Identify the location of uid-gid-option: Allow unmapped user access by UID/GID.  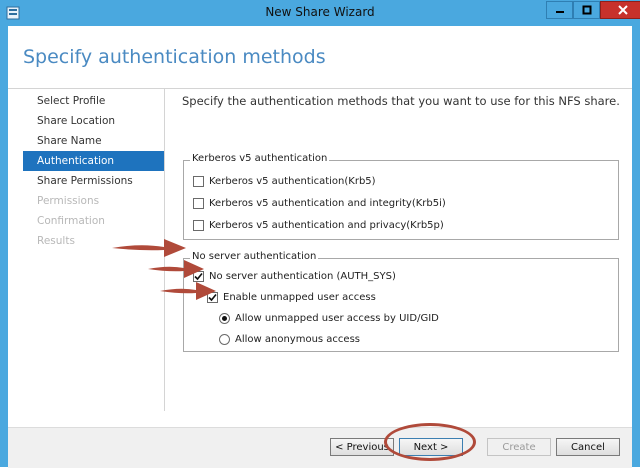
(329, 318).